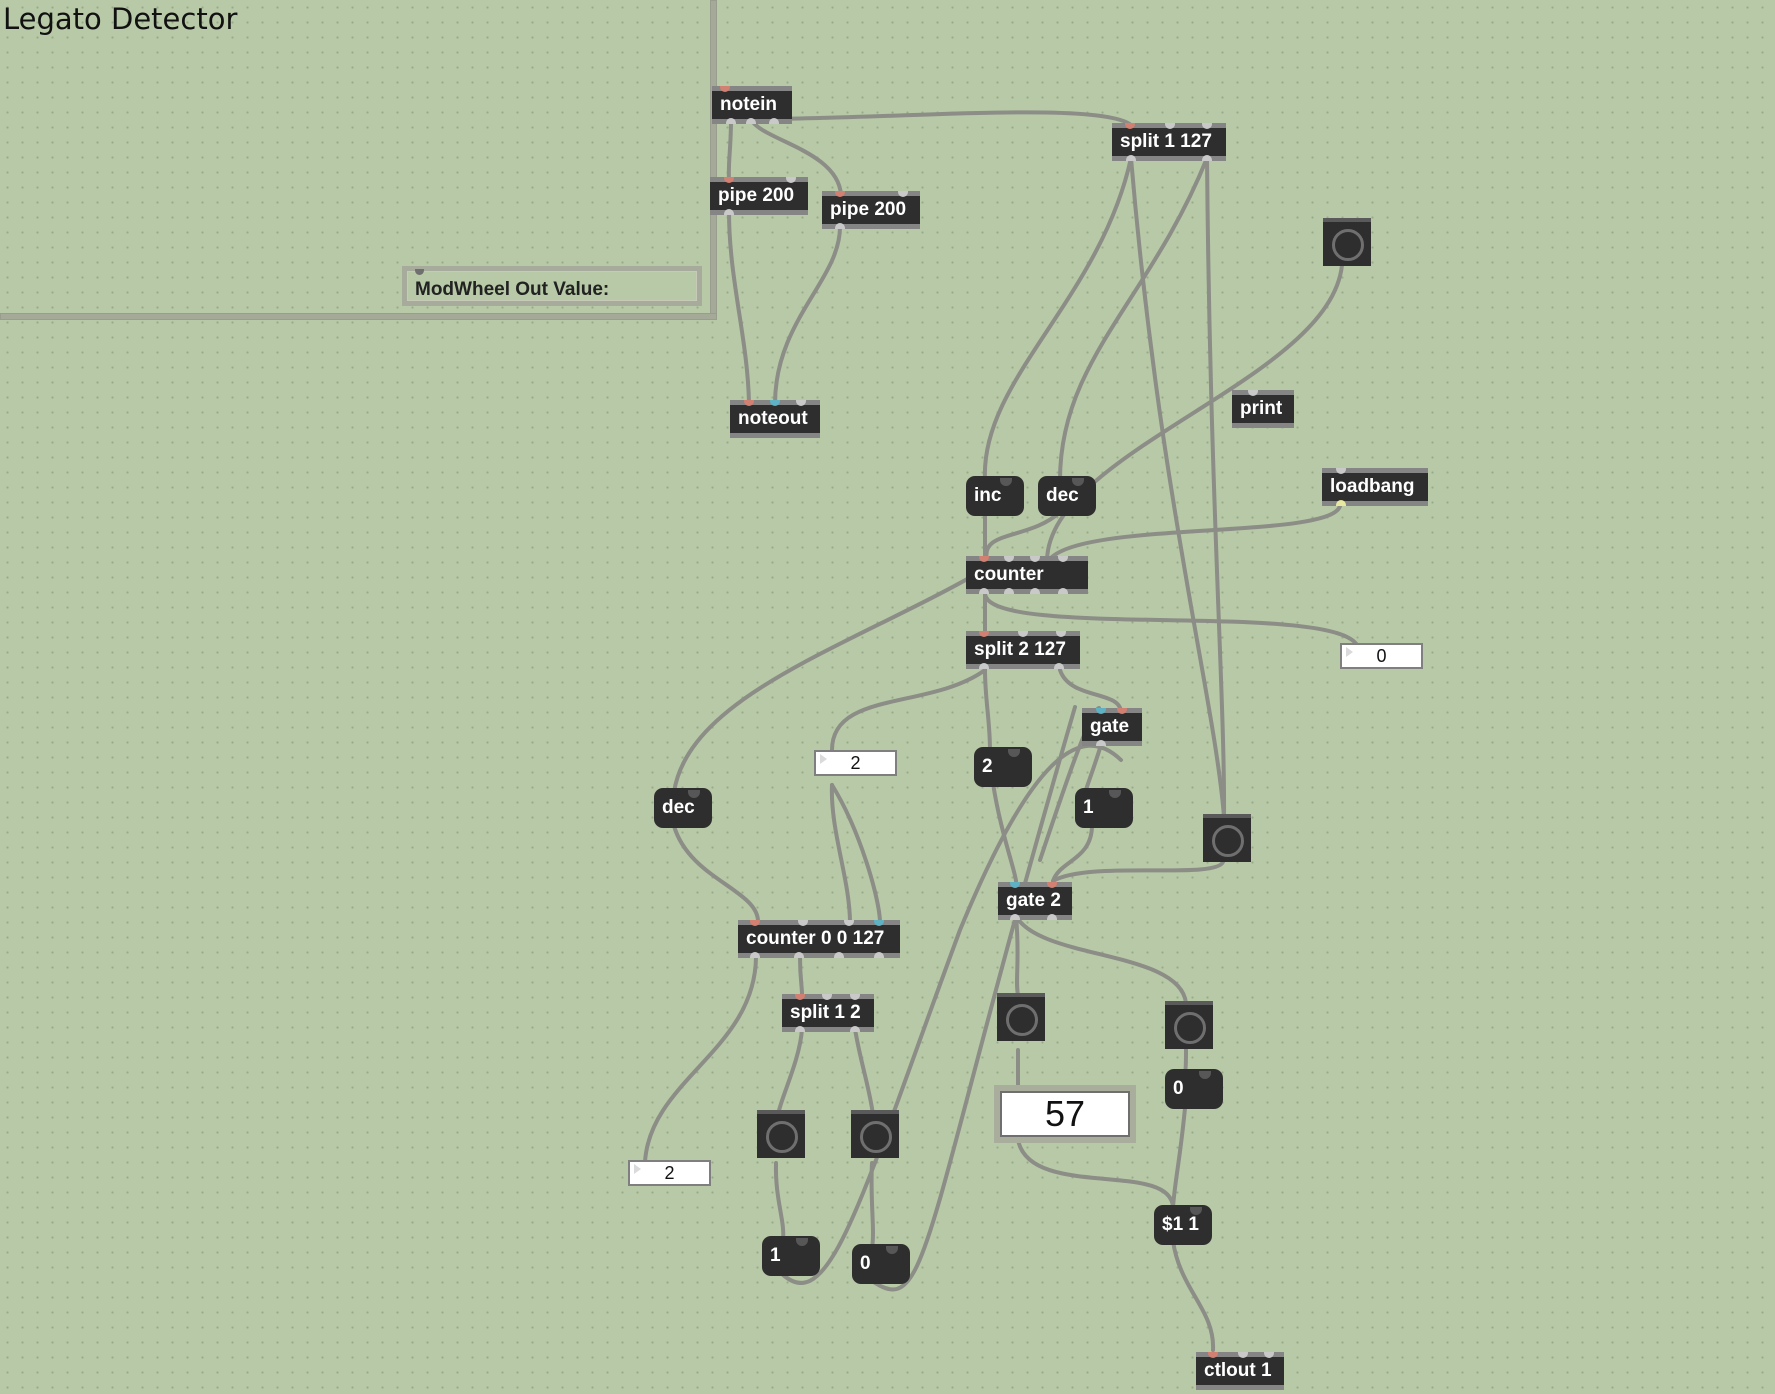  I want to click on split-1-127-label: split 1 127, so click(1166, 141).